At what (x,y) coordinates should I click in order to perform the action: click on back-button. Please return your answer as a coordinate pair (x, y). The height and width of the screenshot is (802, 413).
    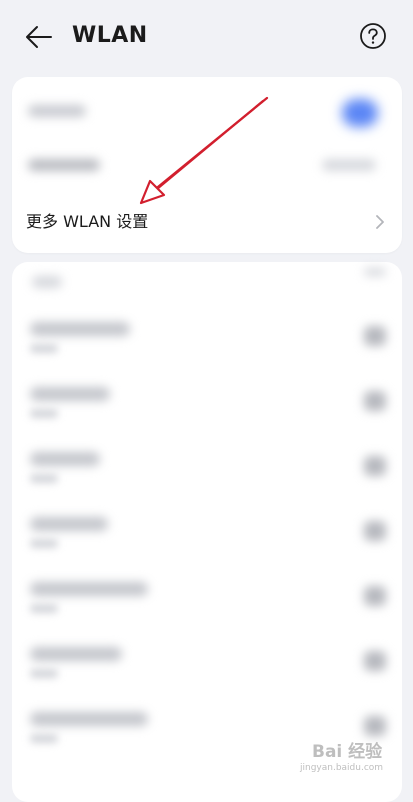
    Looking at the image, I should click on (39, 37).